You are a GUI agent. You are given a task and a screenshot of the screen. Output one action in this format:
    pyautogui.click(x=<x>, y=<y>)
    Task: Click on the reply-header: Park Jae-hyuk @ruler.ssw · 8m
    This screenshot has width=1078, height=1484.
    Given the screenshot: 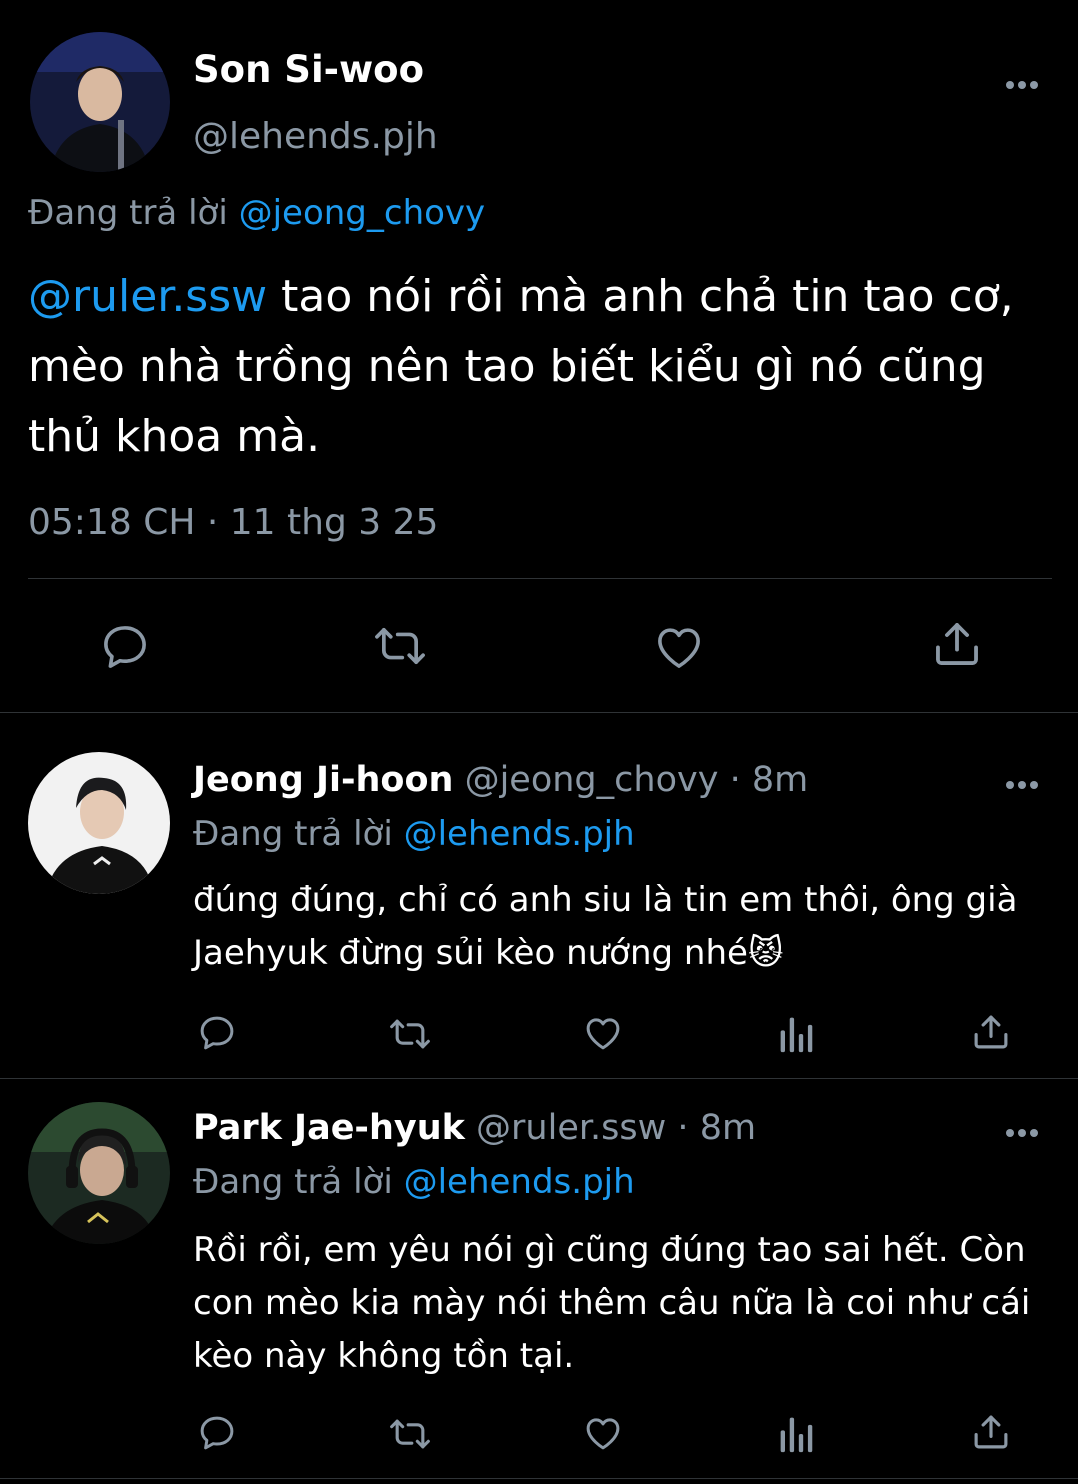 What is the action you would take?
    pyautogui.click(x=474, y=1128)
    